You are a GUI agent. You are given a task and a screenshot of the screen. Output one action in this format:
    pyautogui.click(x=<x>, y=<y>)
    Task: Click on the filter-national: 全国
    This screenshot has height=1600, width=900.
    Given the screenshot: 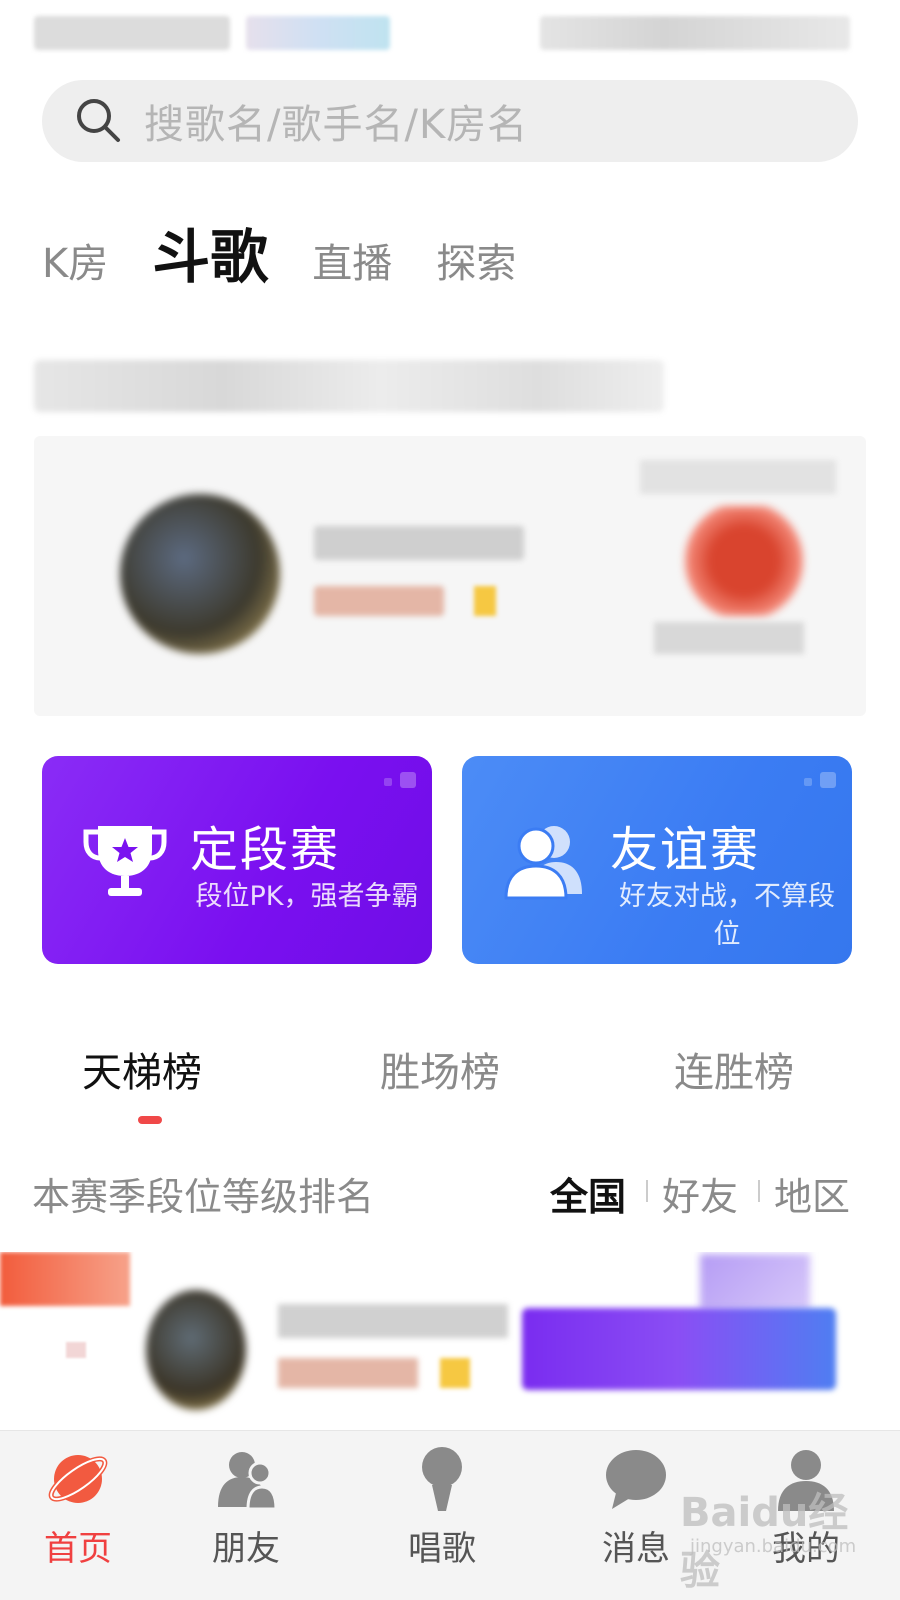 What is the action you would take?
    pyautogui.click(x=588, y=1193)
    